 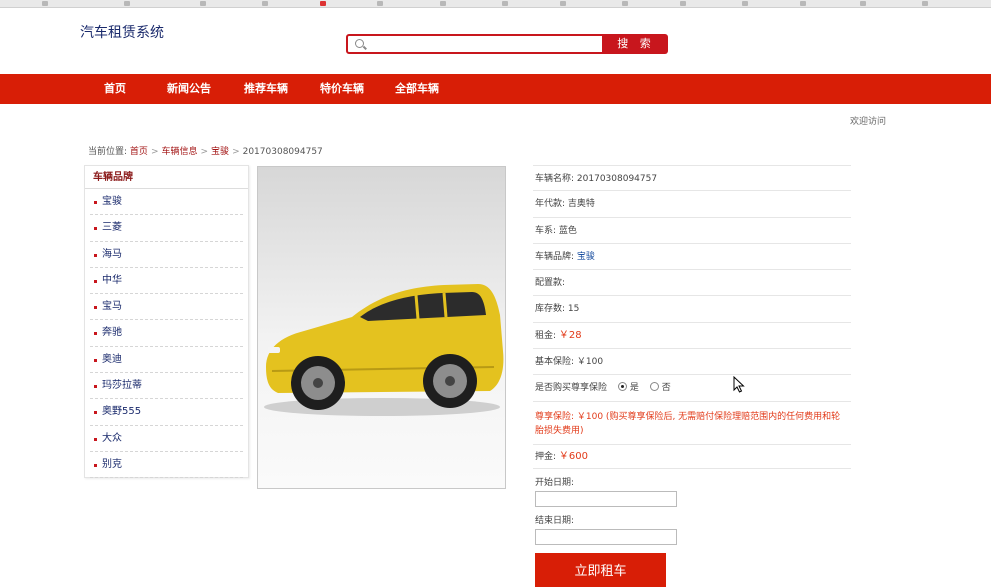 I want to click on detail-label: 租金:, so click(x=546, y=335).